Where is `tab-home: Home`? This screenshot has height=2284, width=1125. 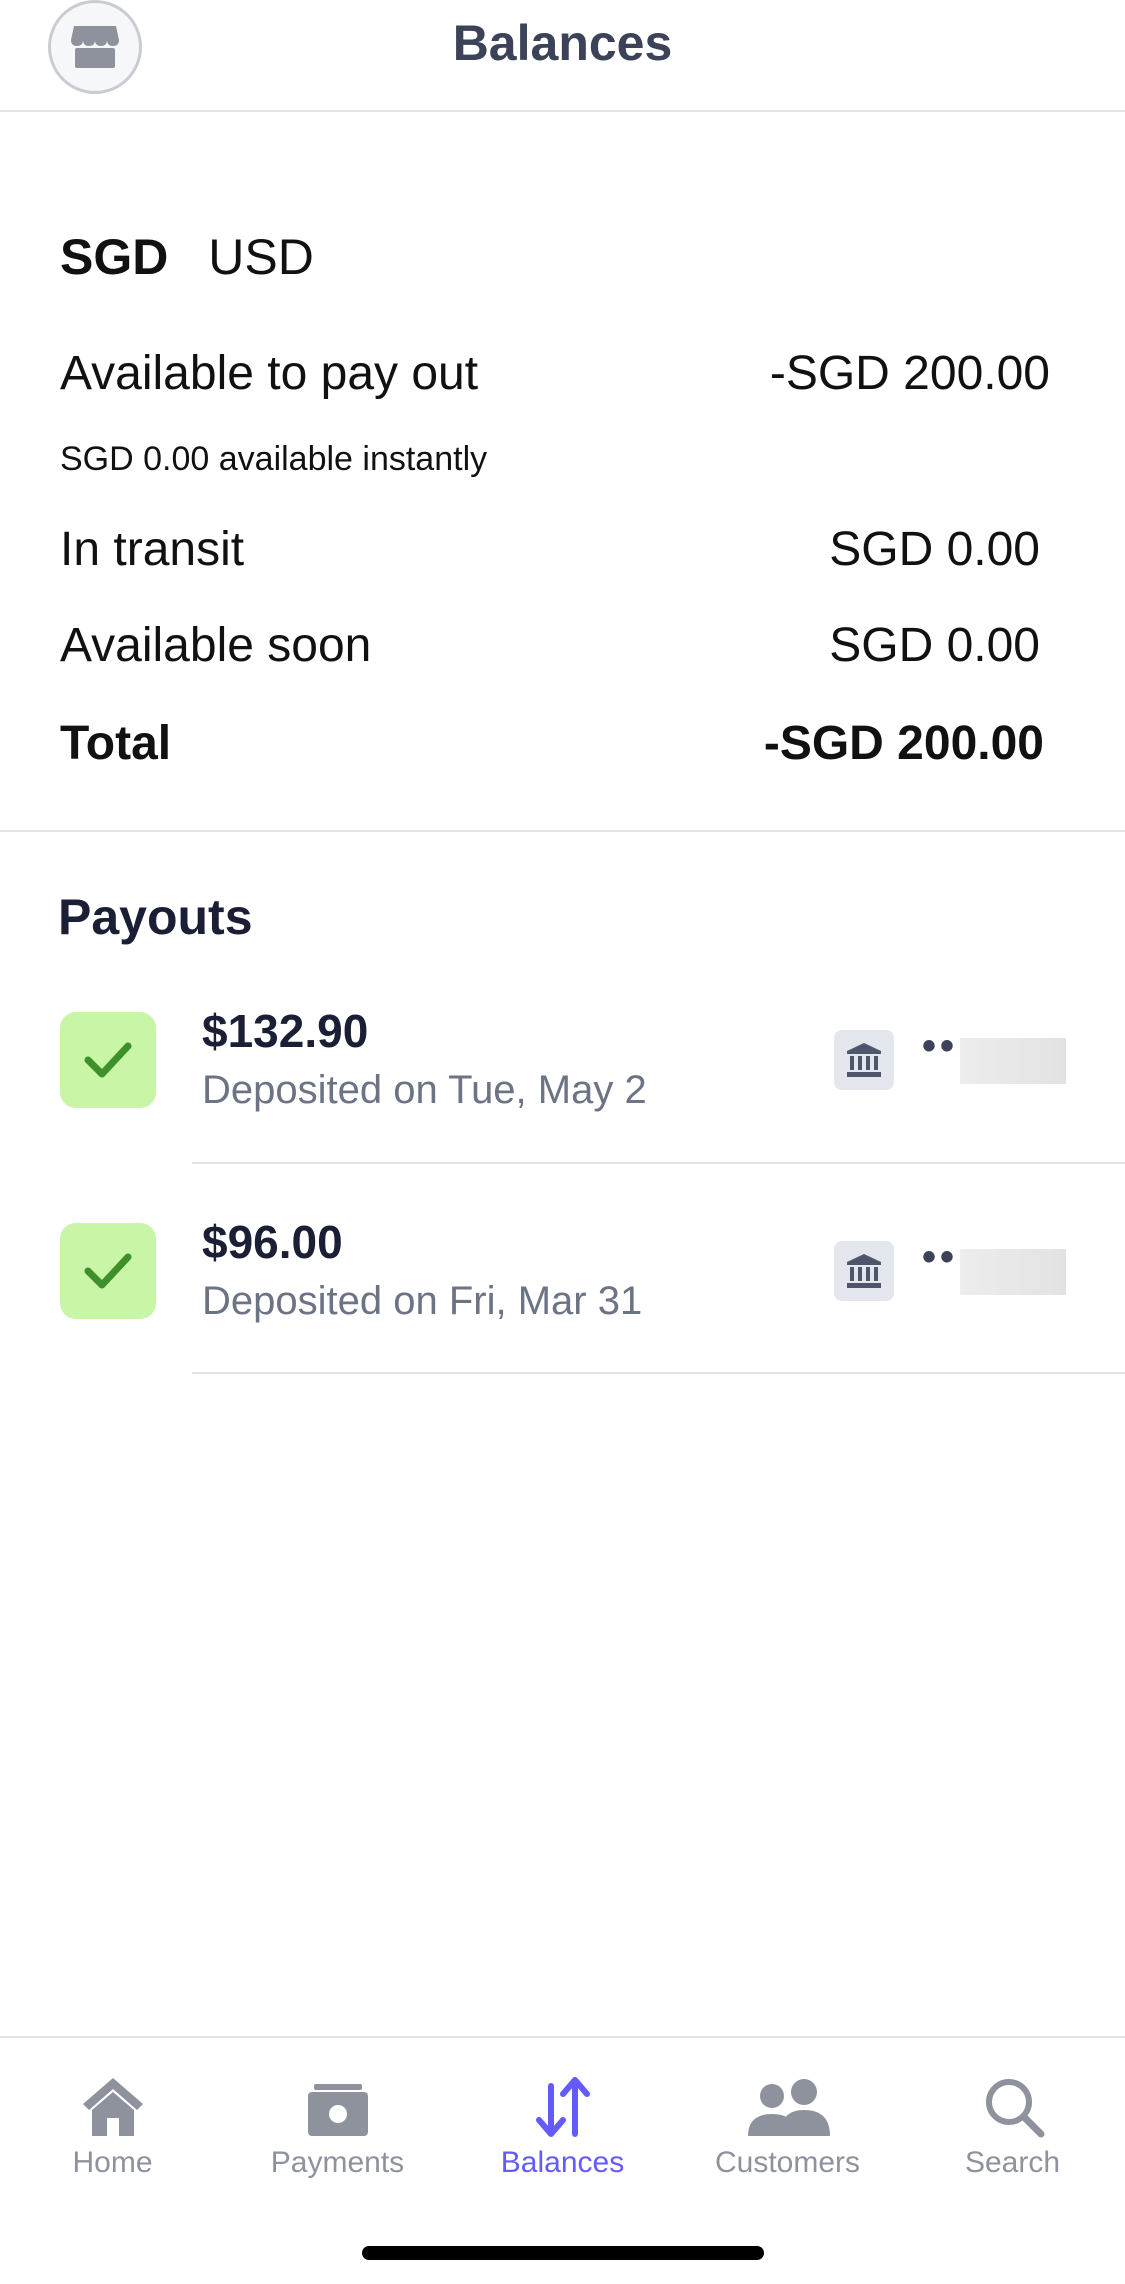
tab-home: Home is located at coordinates (112, 2128).